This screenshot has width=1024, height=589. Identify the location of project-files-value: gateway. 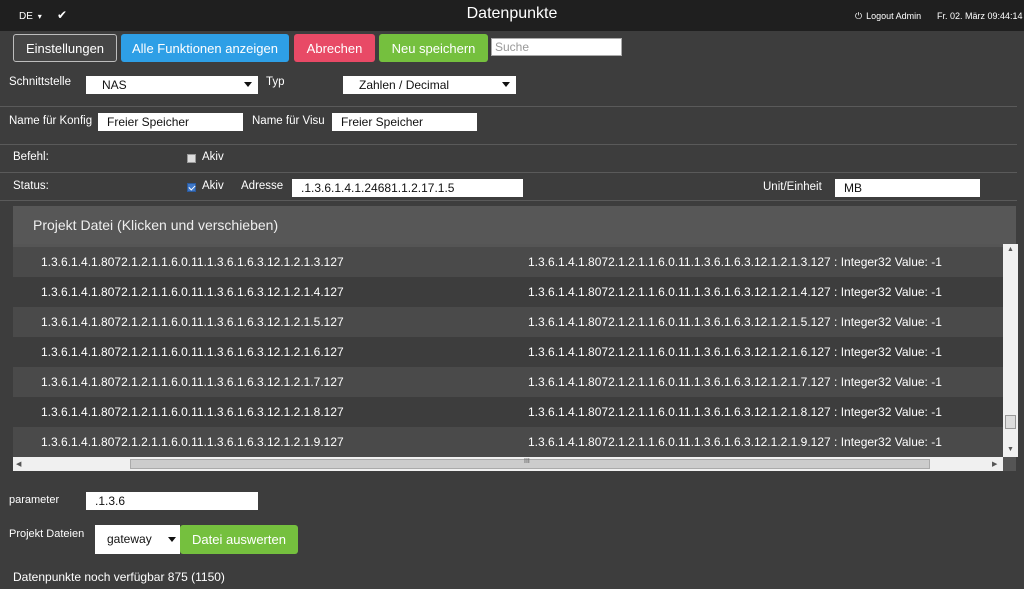
(129, 539).